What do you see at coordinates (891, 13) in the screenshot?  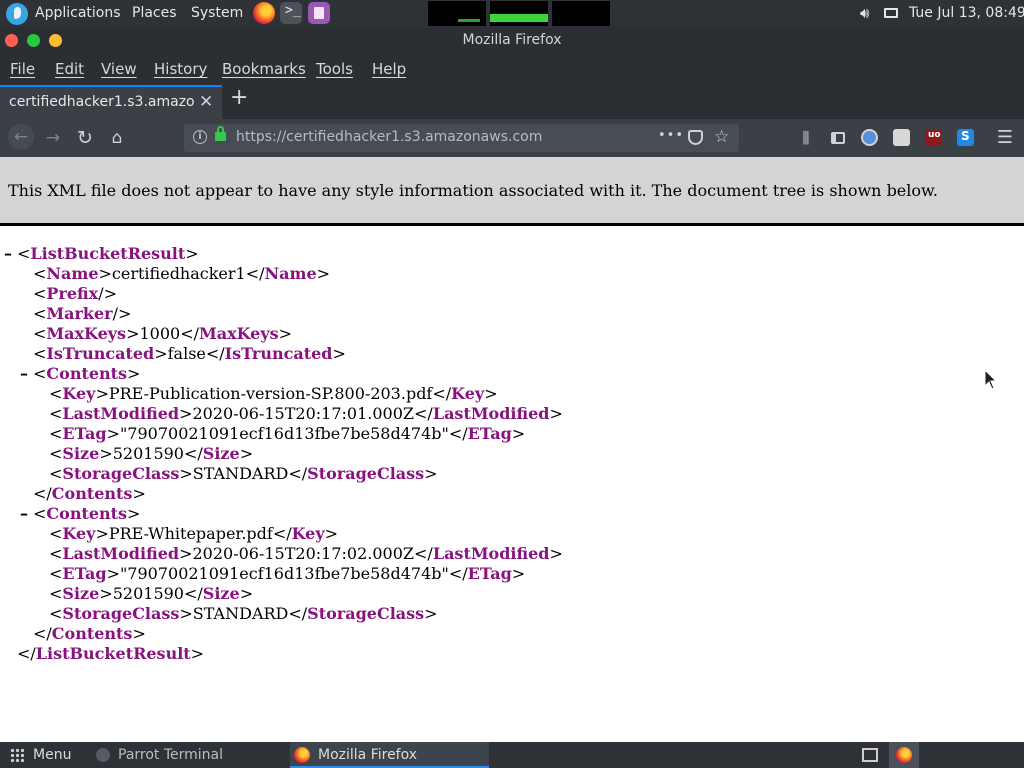 I see `display-icon` at bounding box center [891, 13].